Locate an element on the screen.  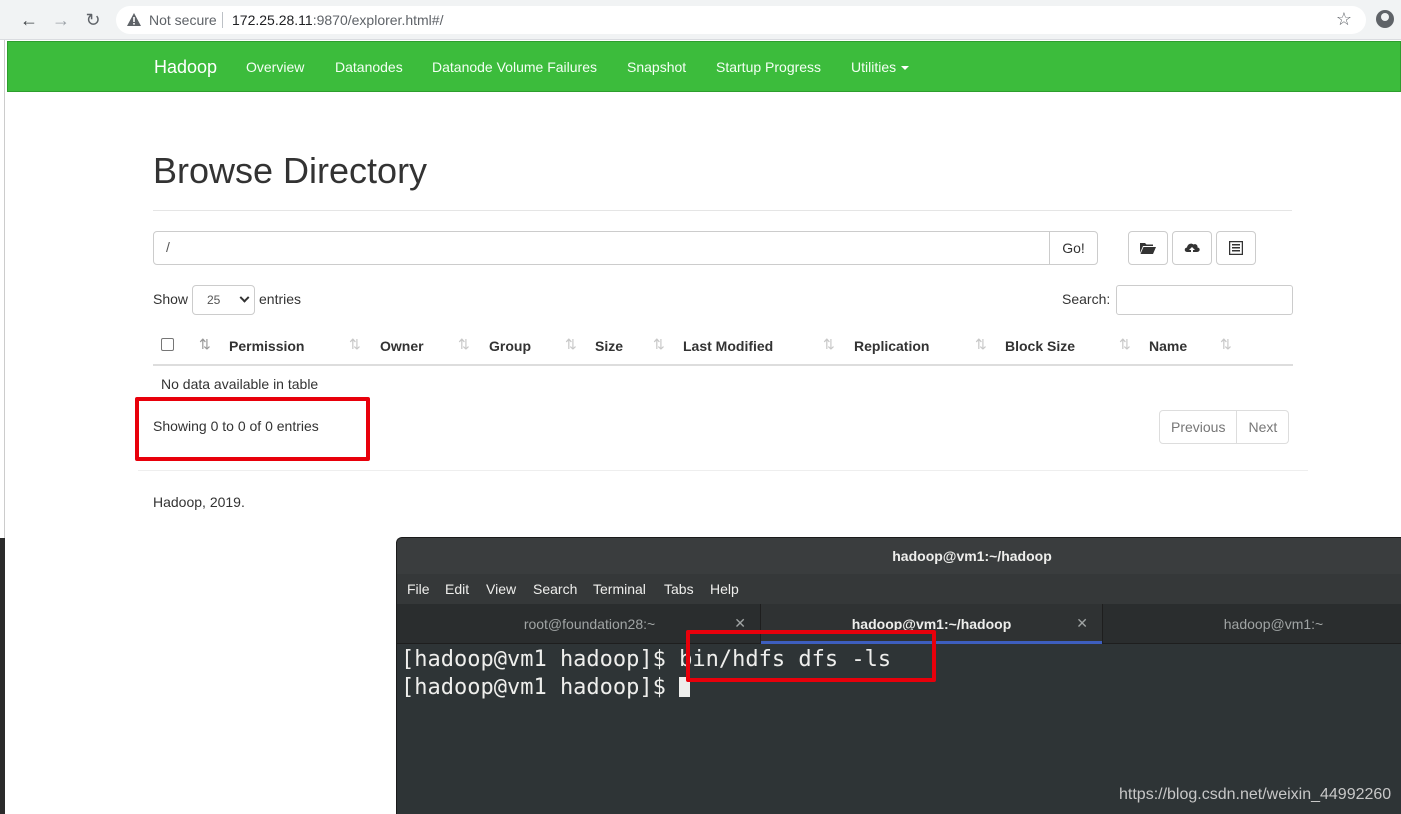
footer-divider is located at coordinates (723, 470).